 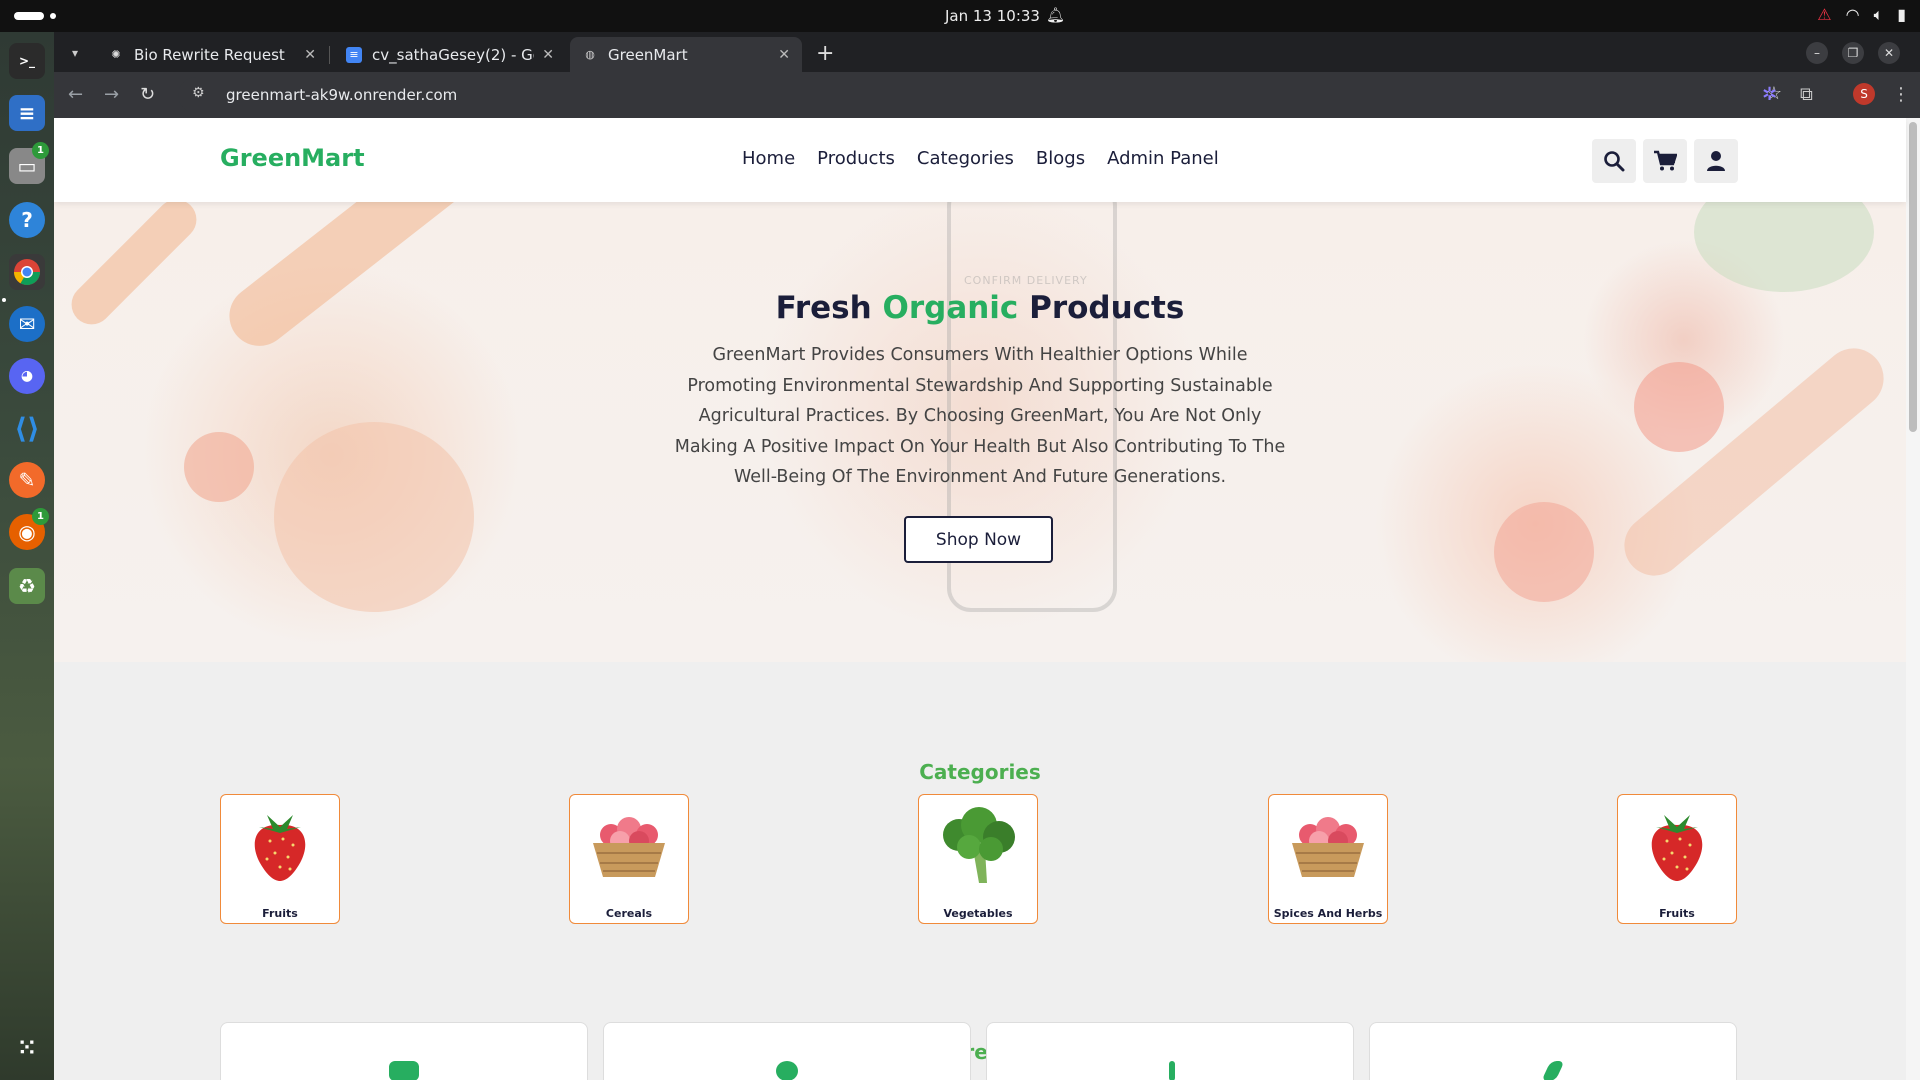 What do you see at coordinates (27, 324) in the screenshot?
I see `thunderbird-icon: ✉` at bounding box center [27, 324].